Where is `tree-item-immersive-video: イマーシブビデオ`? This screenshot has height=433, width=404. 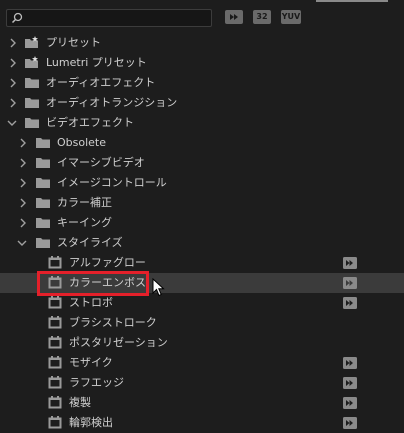 tree-item-immersive-video: イマーシブビデオ is located at coordinates (202, 163).